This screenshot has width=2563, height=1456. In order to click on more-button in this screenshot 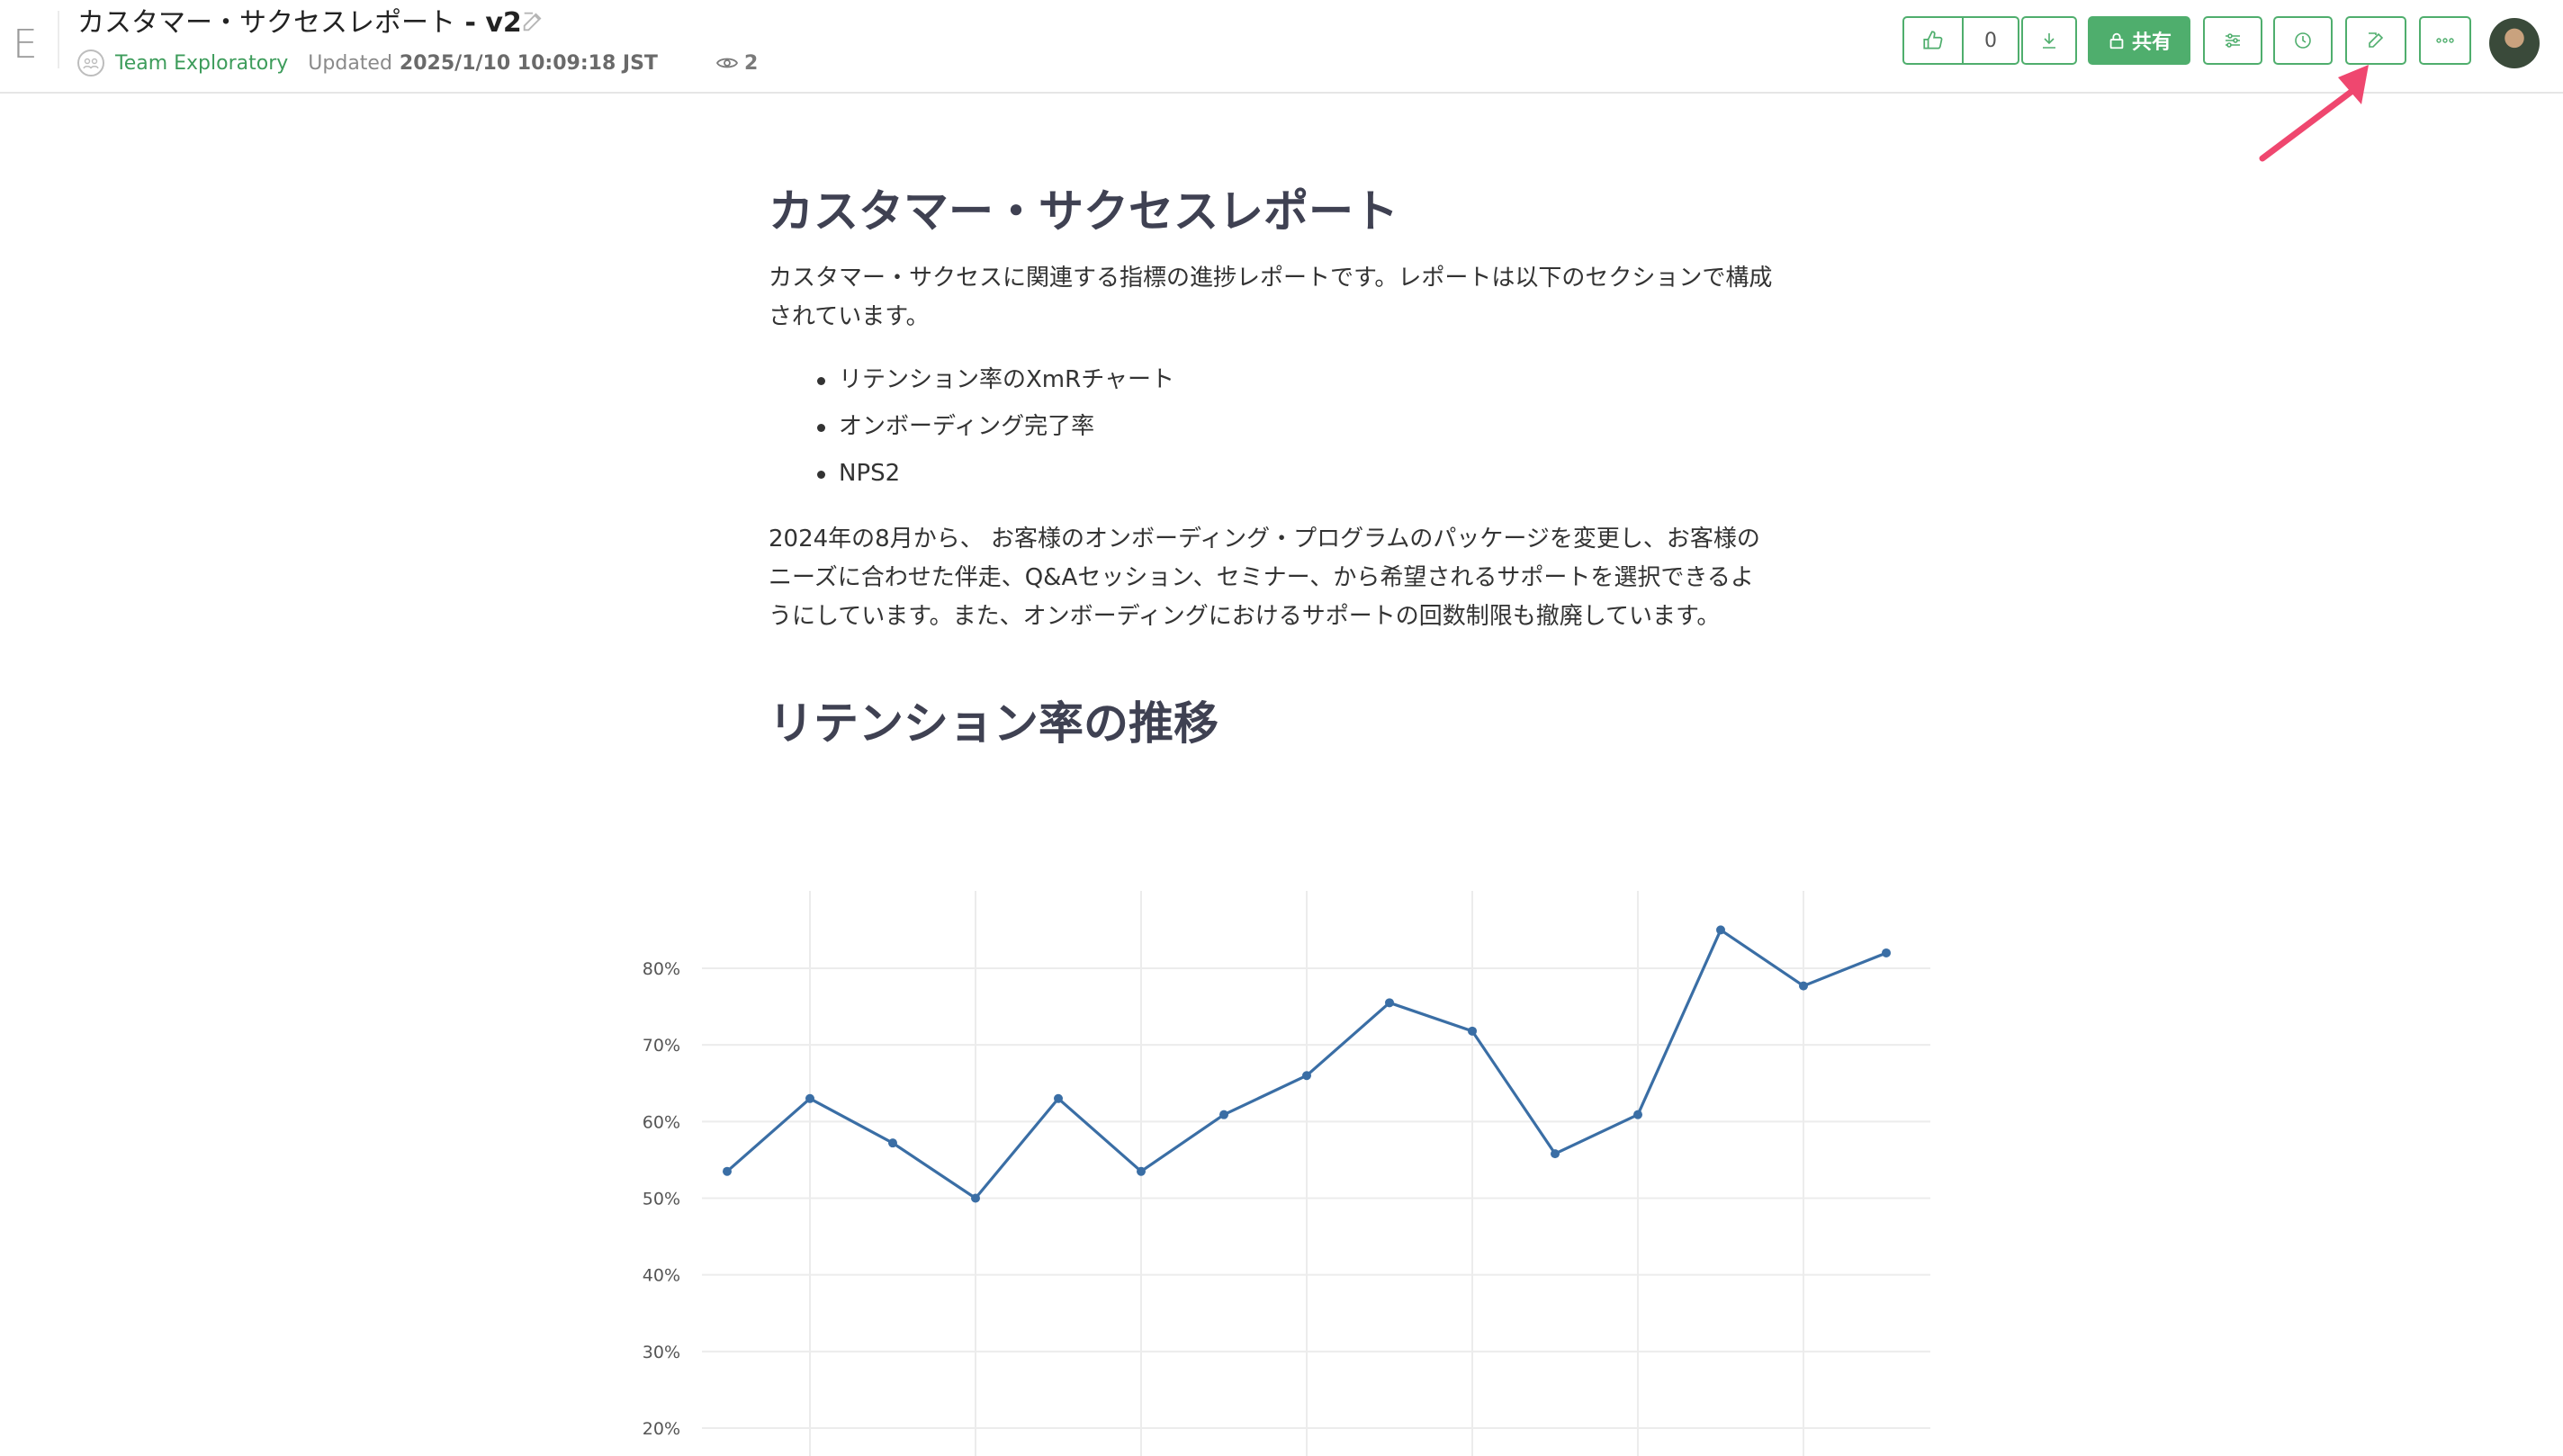, I will do `click(2445, 40)`.